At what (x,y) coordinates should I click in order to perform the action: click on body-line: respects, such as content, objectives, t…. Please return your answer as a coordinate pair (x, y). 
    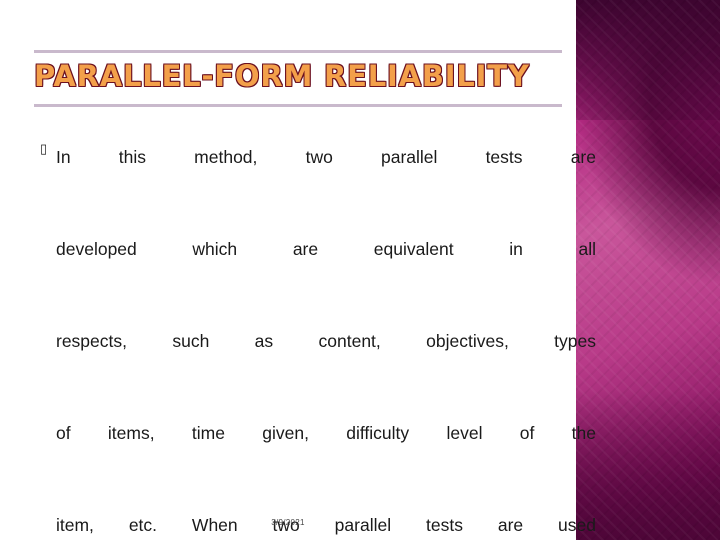
    Looking at the image, I should click on (326, 341).